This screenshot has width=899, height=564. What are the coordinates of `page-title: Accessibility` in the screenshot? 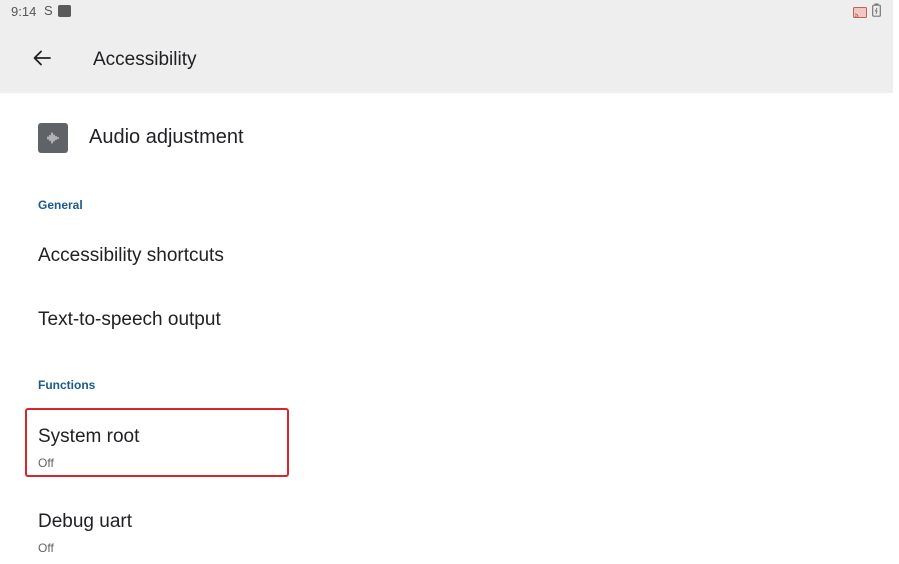 It's located at (145, 59).